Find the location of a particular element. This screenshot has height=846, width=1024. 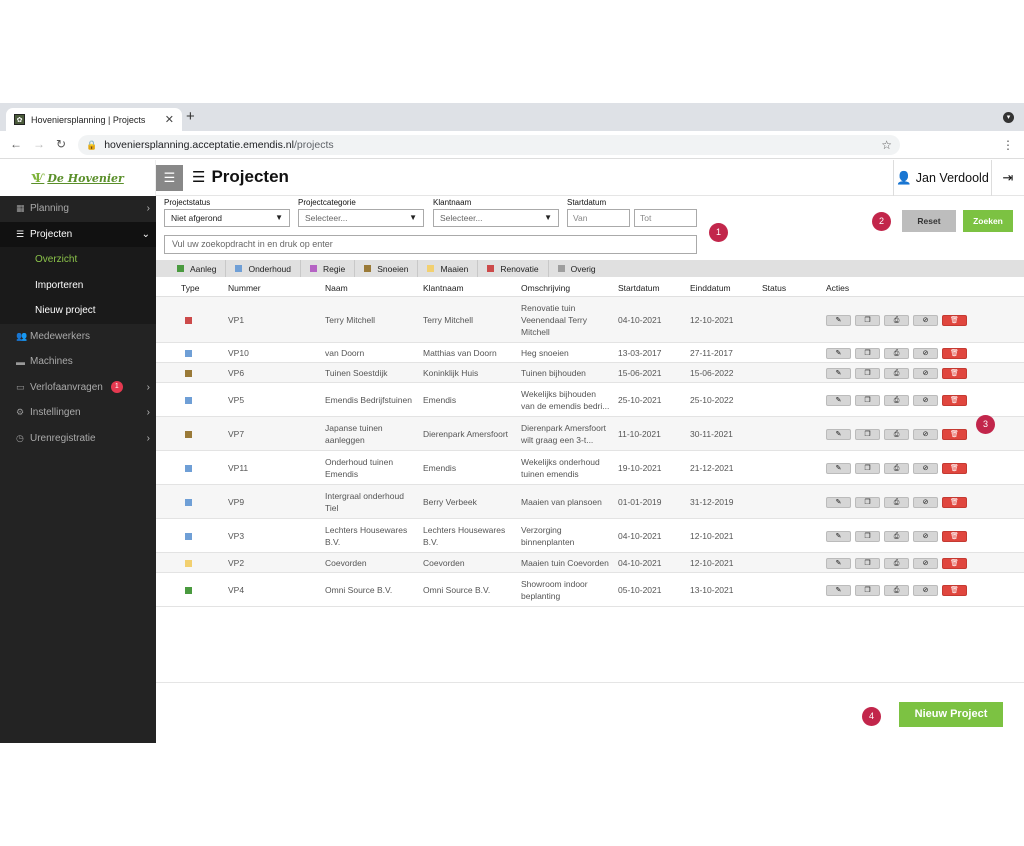

col-nummer: Nummer is located at coordinates (244, 288).